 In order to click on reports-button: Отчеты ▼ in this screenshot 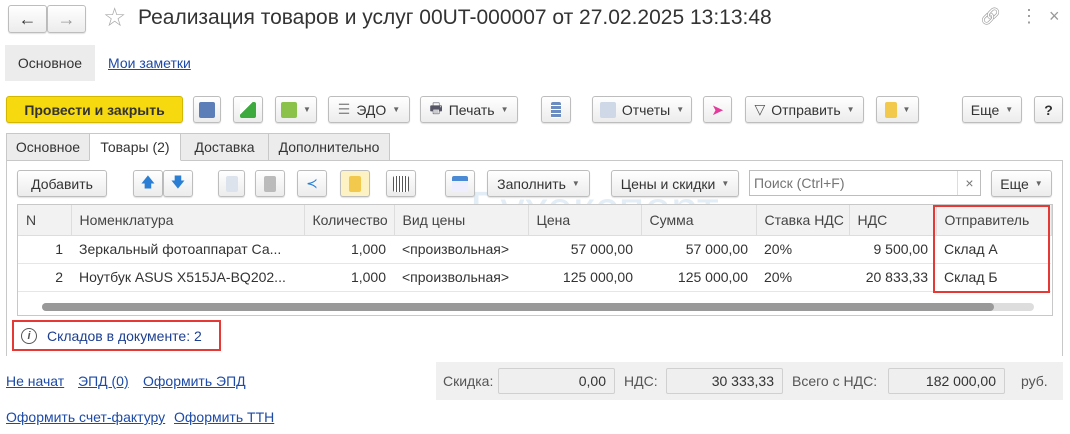, I will do `click(642, 109)`.